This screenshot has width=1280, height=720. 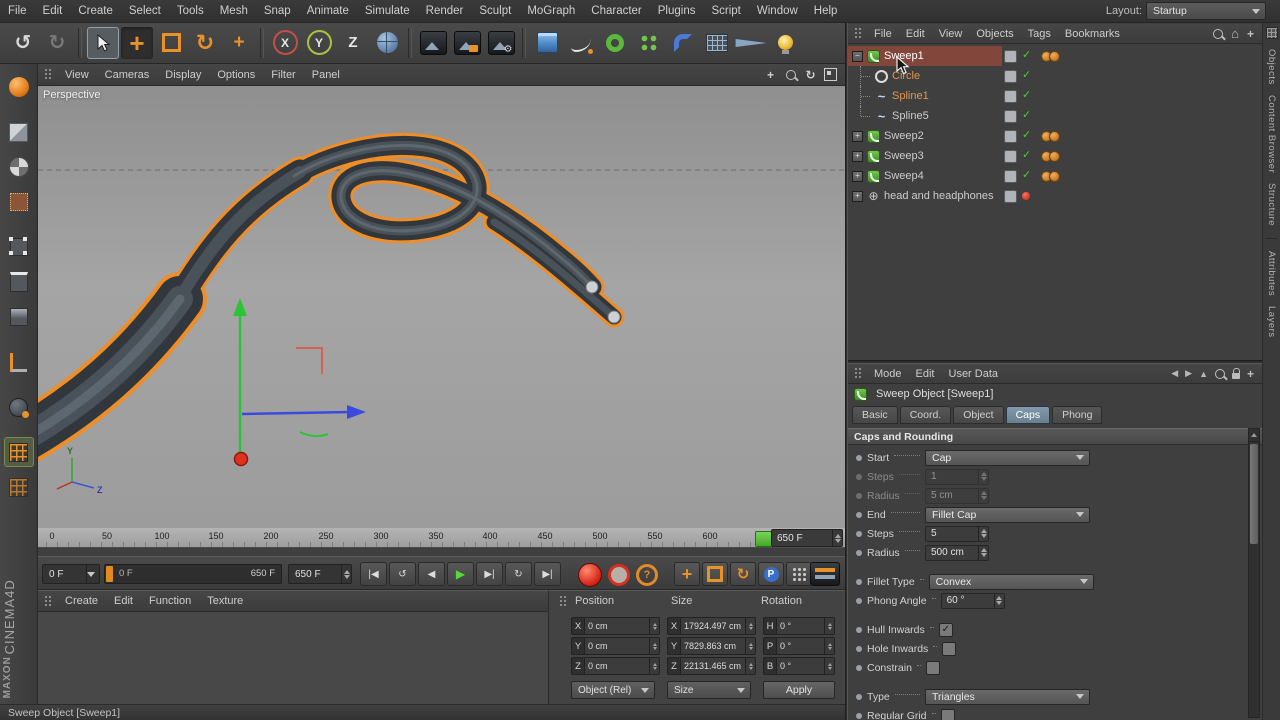 What do you see at coordinates (57, 43) in the screenshot?
I see `redo-button: ↻` at bounding box center [57, 43].